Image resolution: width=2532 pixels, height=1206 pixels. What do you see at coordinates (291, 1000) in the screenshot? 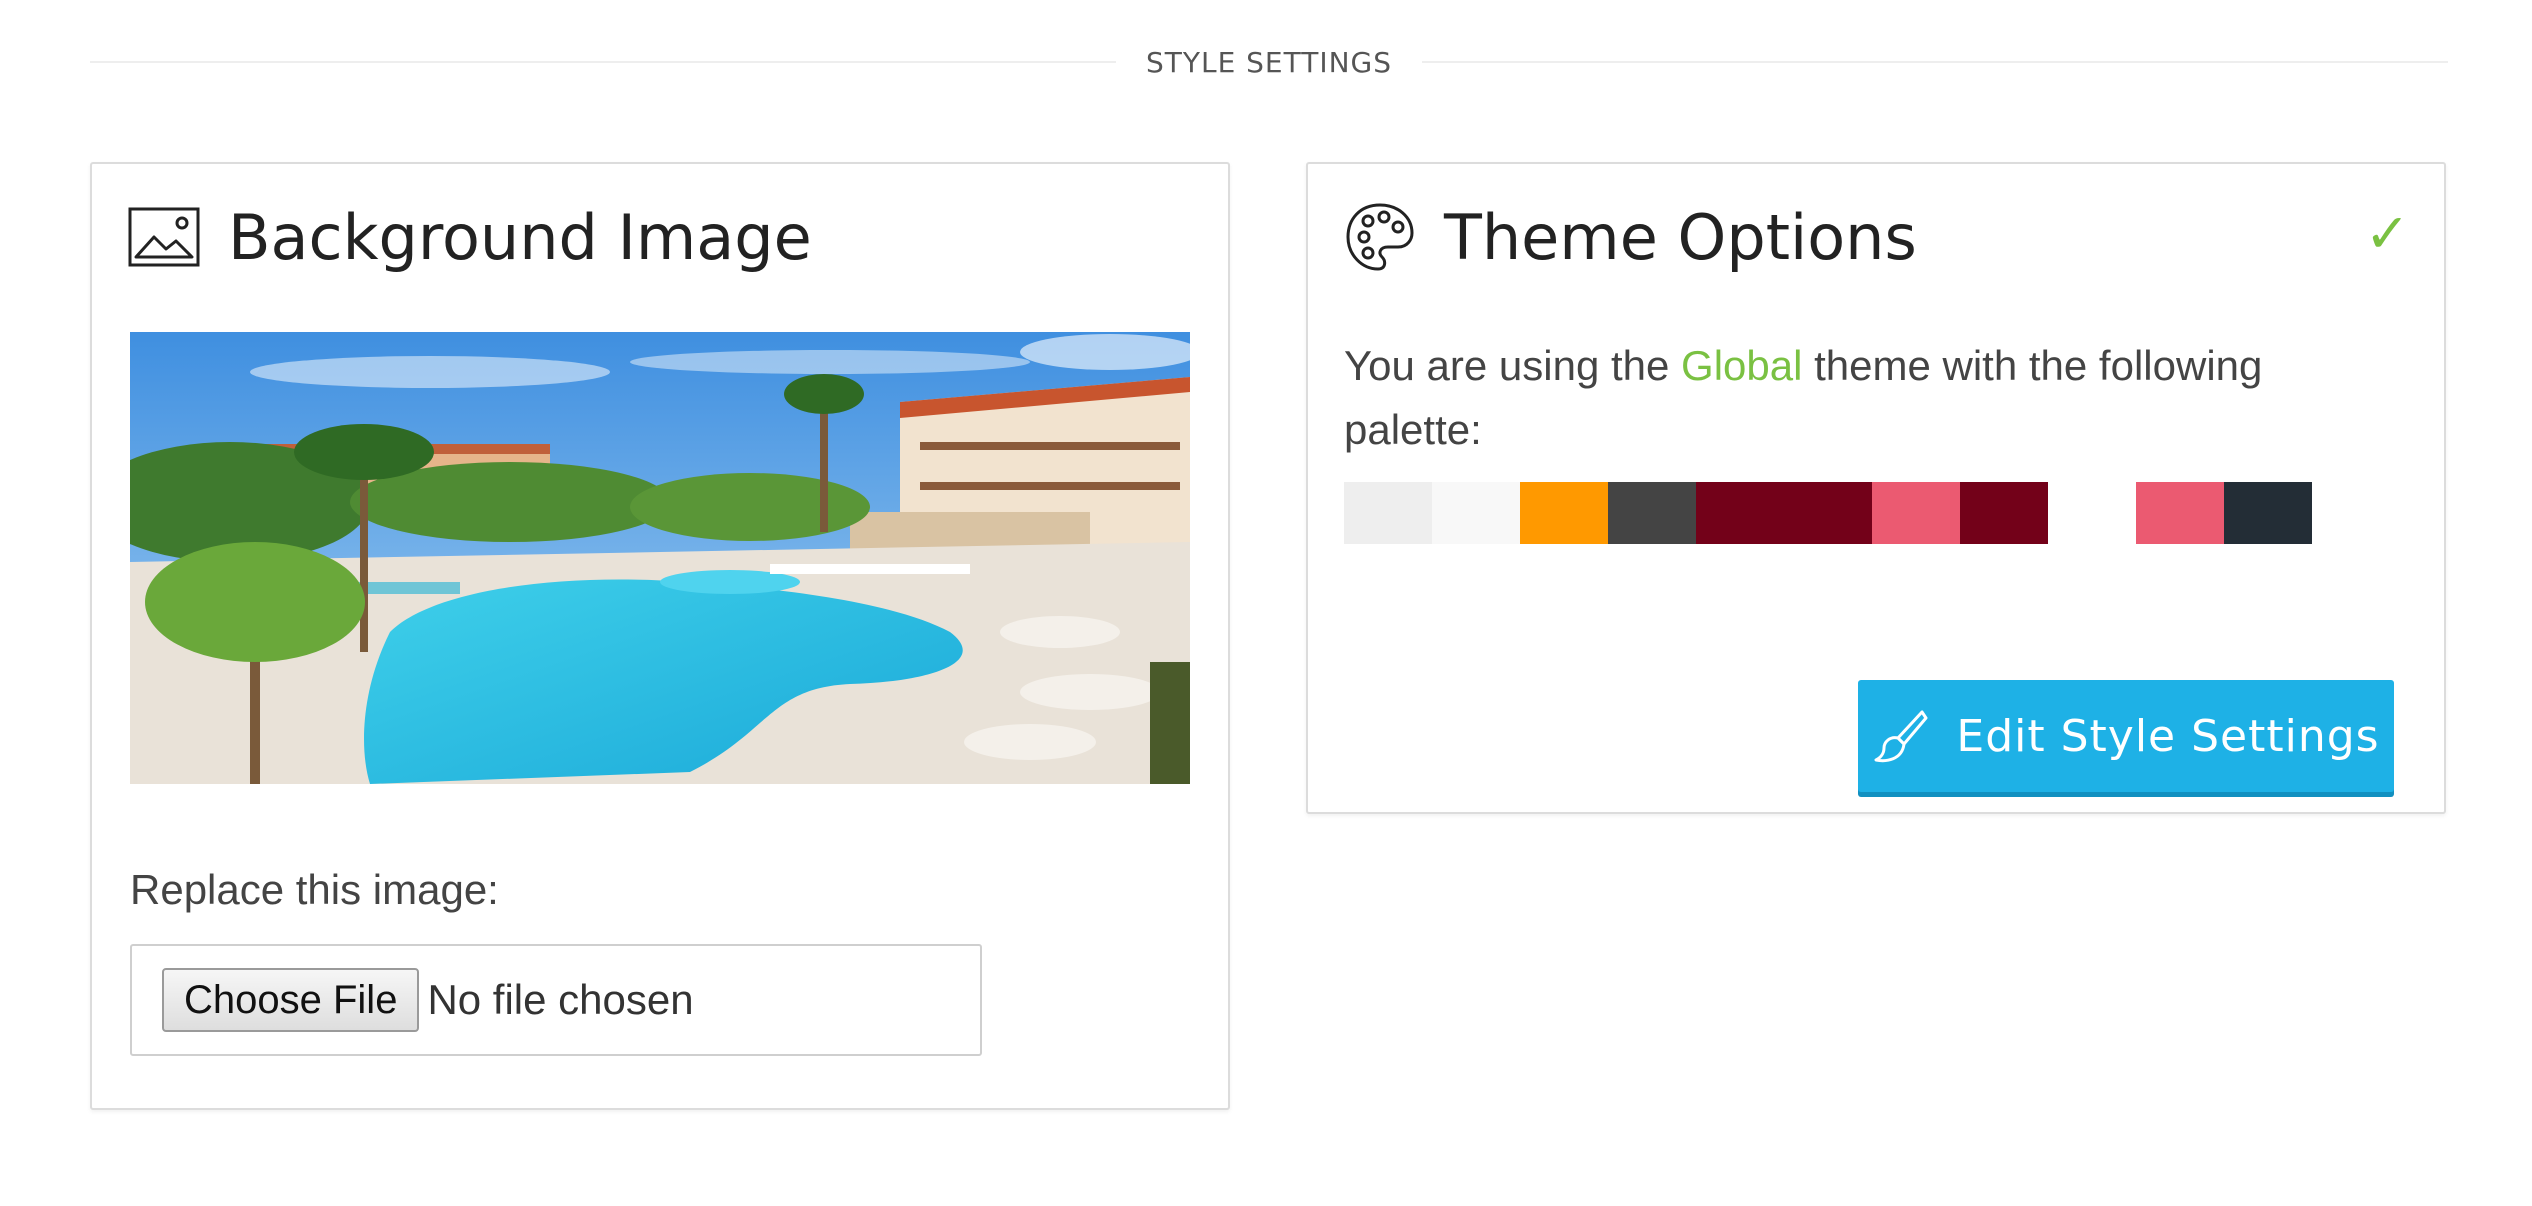
I see `choose-file-button: Choose File` at bounding box center [291, 1000].